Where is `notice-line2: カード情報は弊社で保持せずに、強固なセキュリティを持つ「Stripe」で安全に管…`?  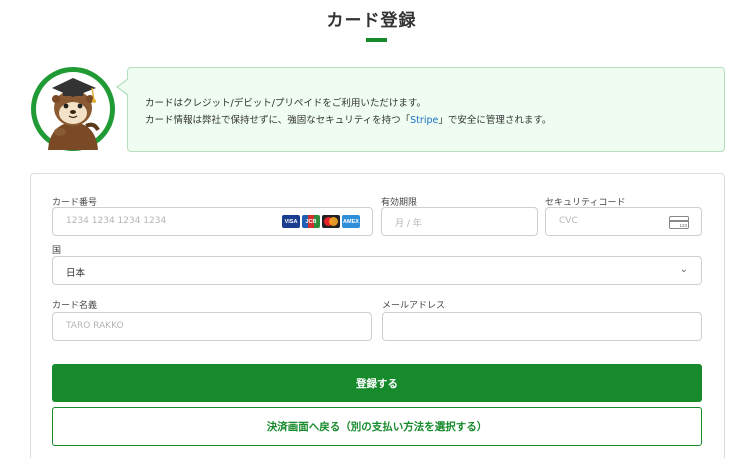 notice-line2: カード情報は弊社で保持せずに、強固なセキュリティを持つ「Stripe」で安全に管… is located at coordinates (348, 119).